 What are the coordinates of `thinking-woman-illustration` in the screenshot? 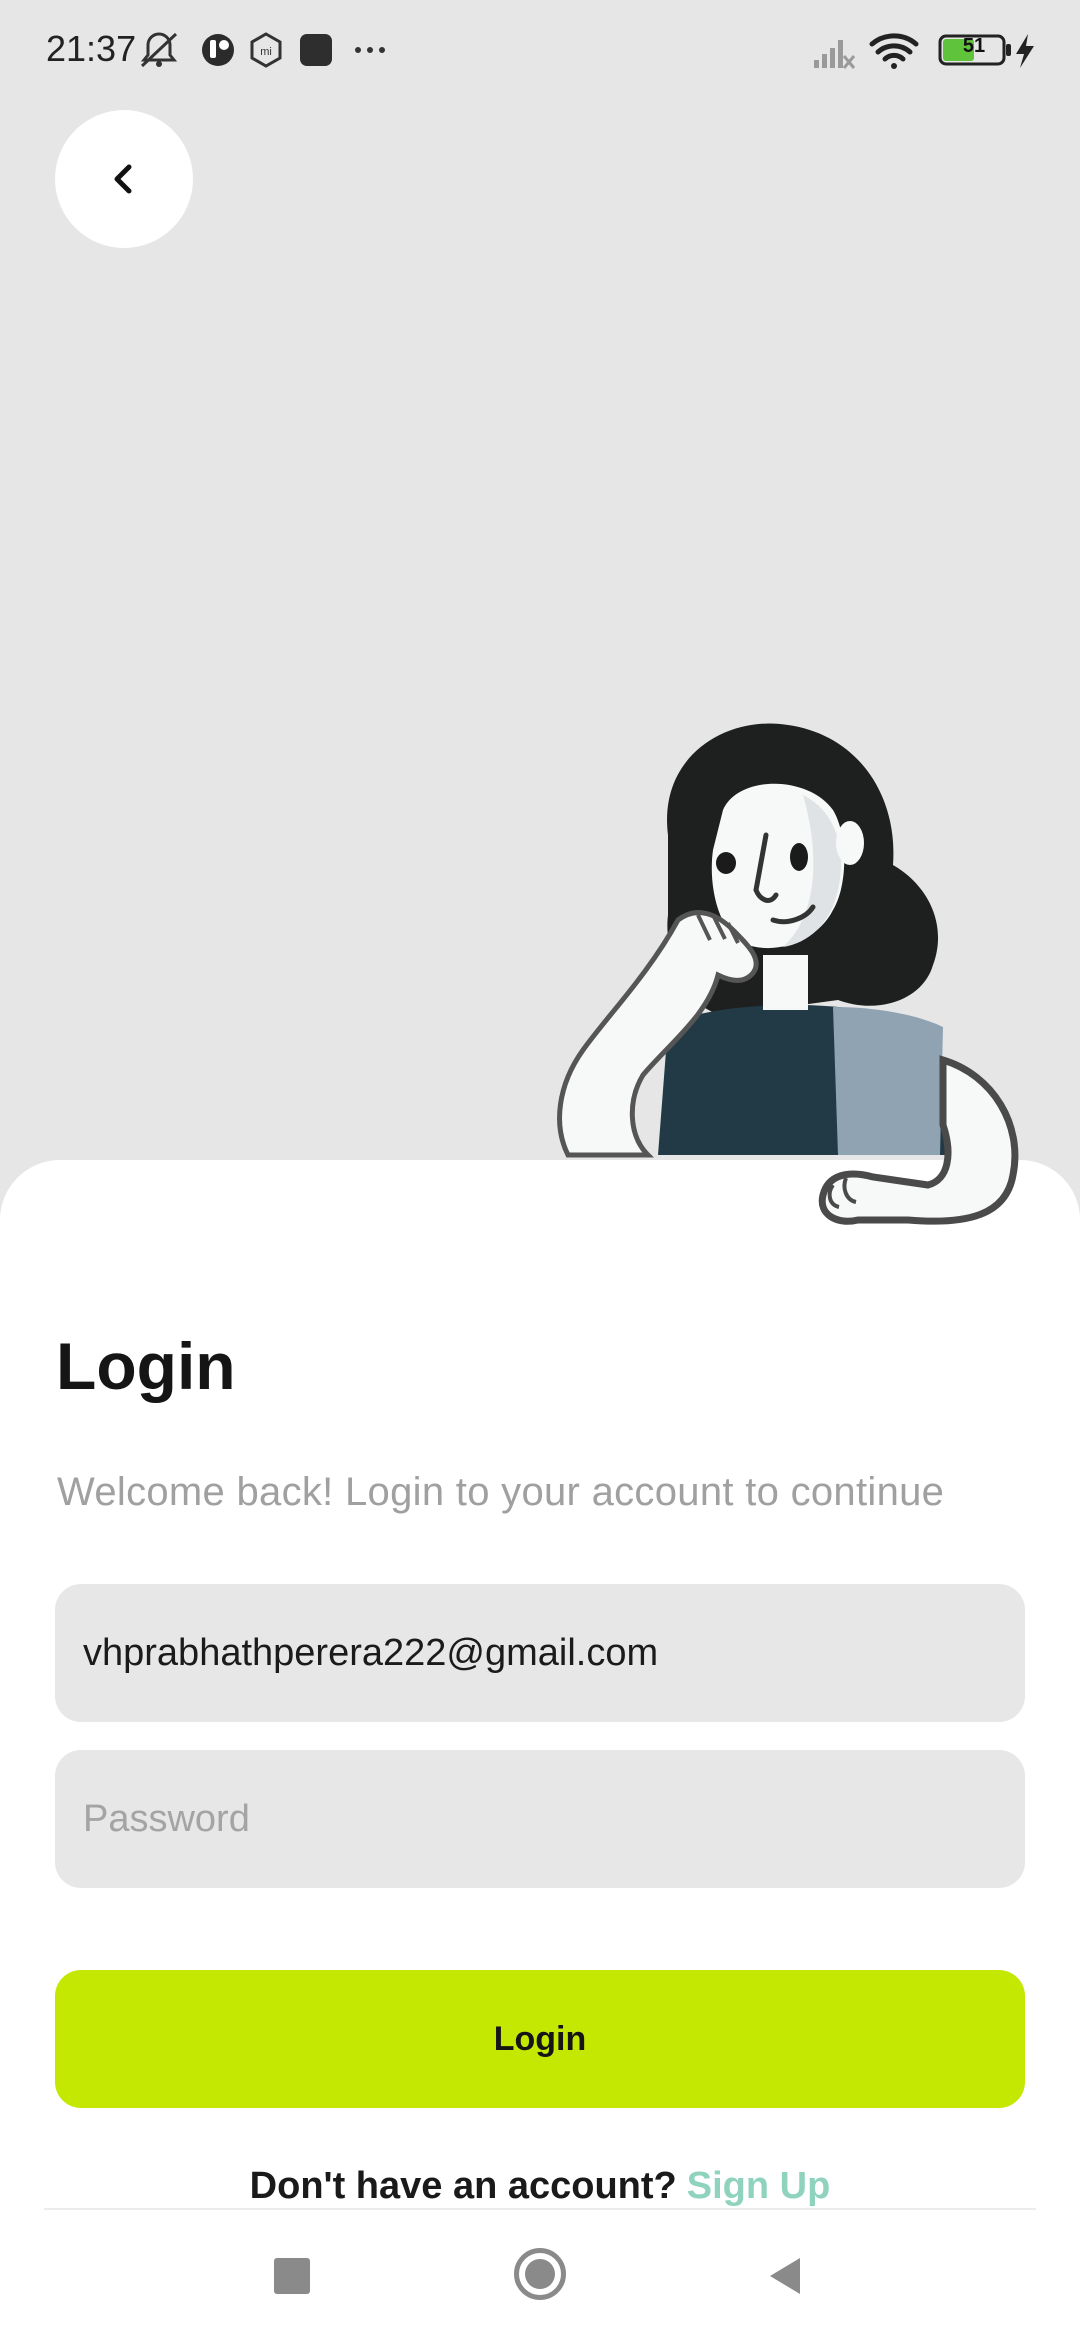 It's located at (788, 974).